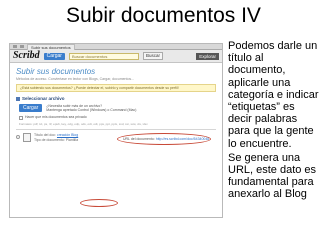  What do you see at coordinates (183, 139) in the screenshot?
I see `document-url-link: http://es.scribd.com/doc/54340048` at bounding box center [183, 139].